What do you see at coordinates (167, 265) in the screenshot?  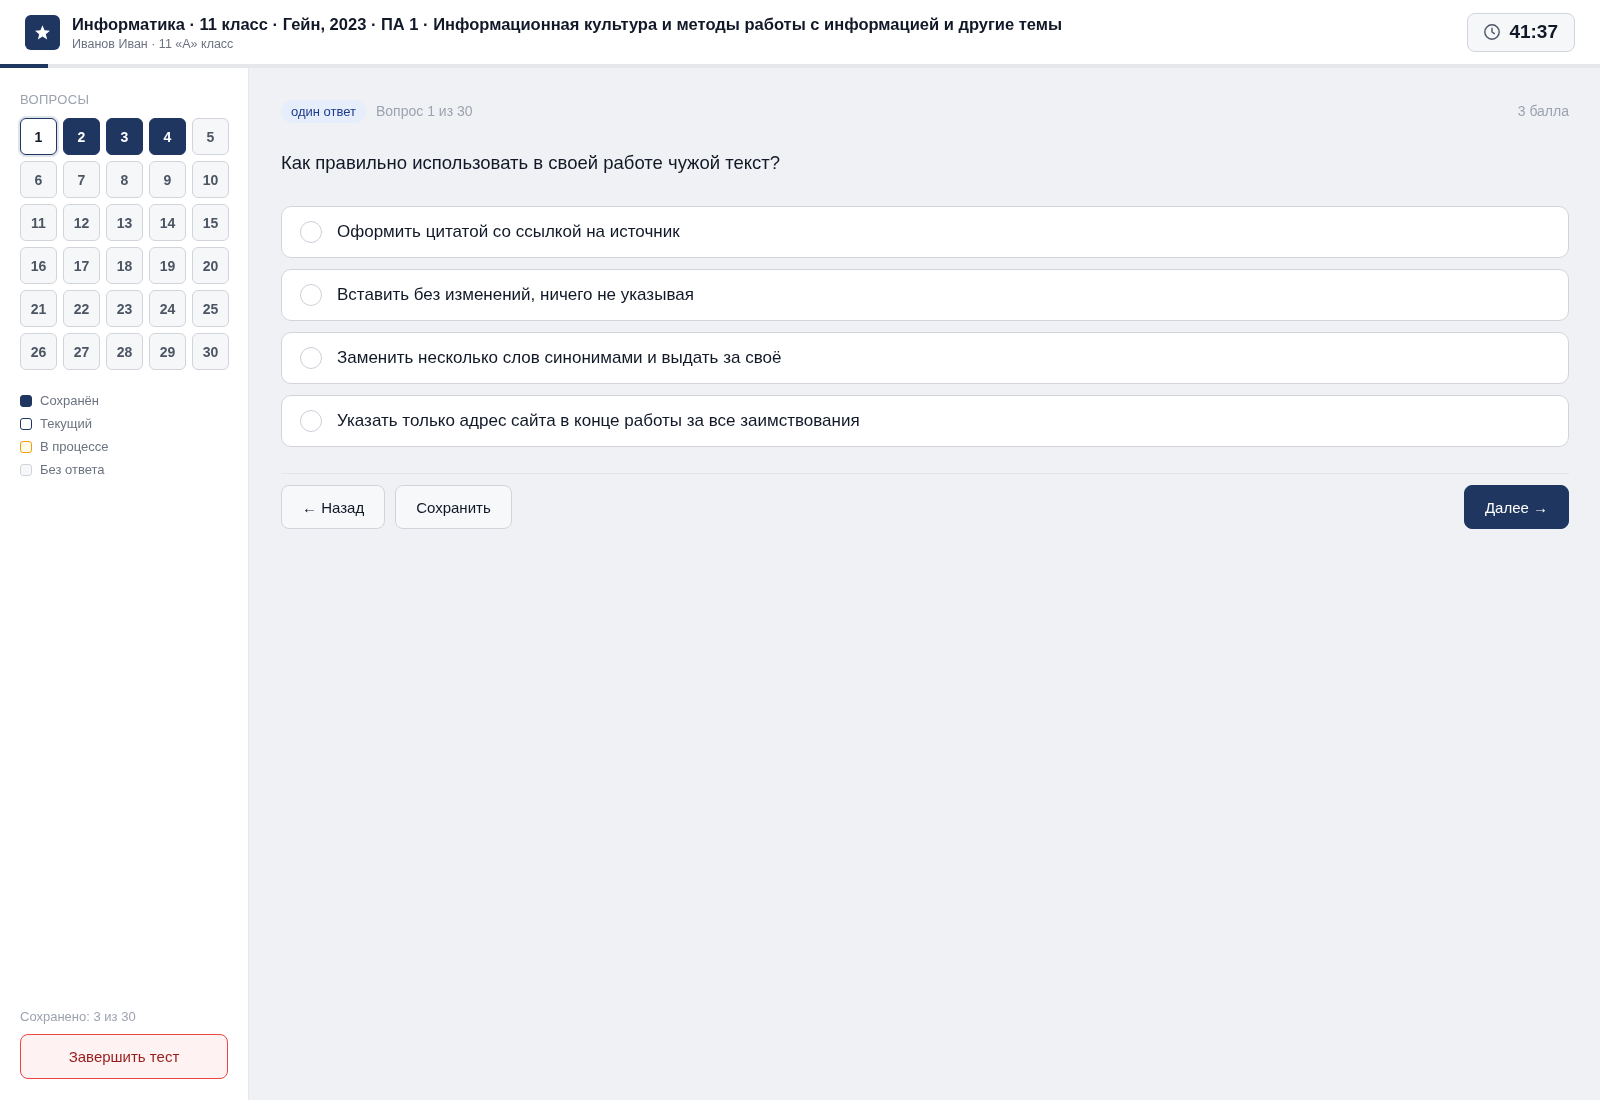 I see `question-number-button: 19` at bounding box center [167, 265].